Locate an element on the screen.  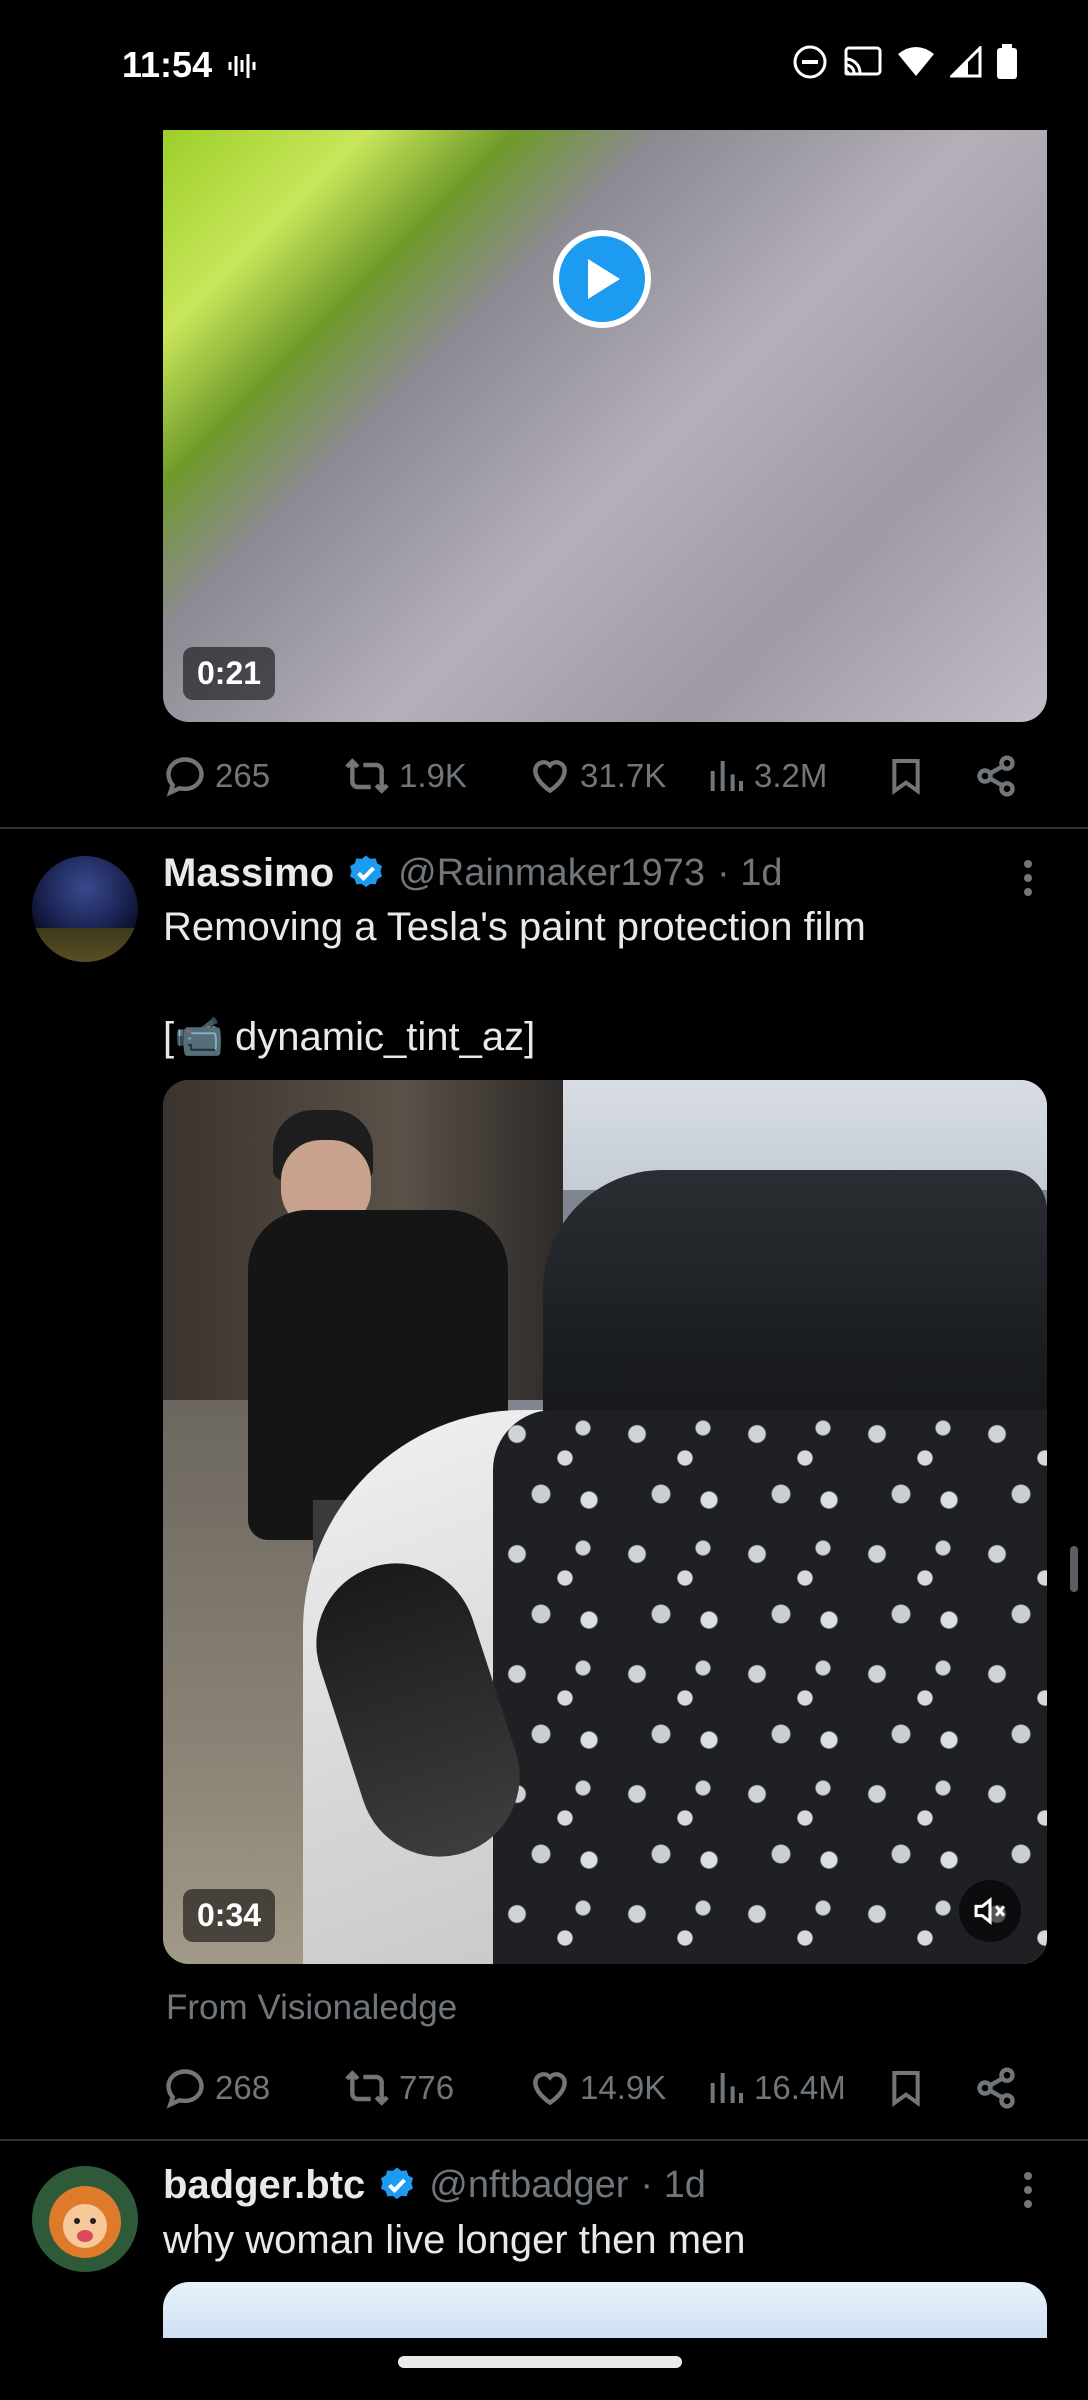
post1-actions: 265 1.9K 31.7K 3.2M is located at coordinates (608, 776).